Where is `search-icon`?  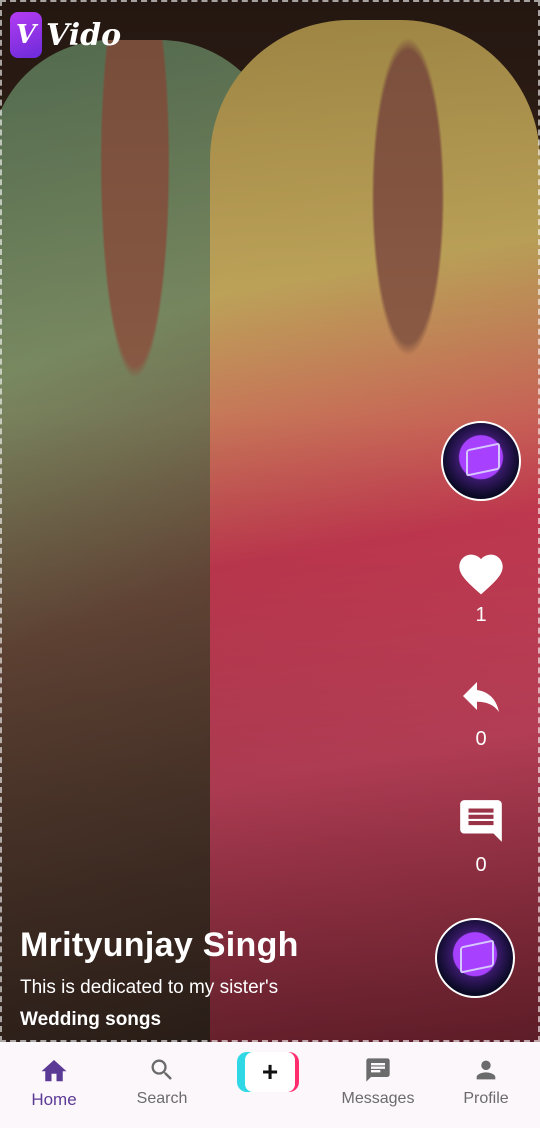
search-icon is located at coordinates (161, 1069).